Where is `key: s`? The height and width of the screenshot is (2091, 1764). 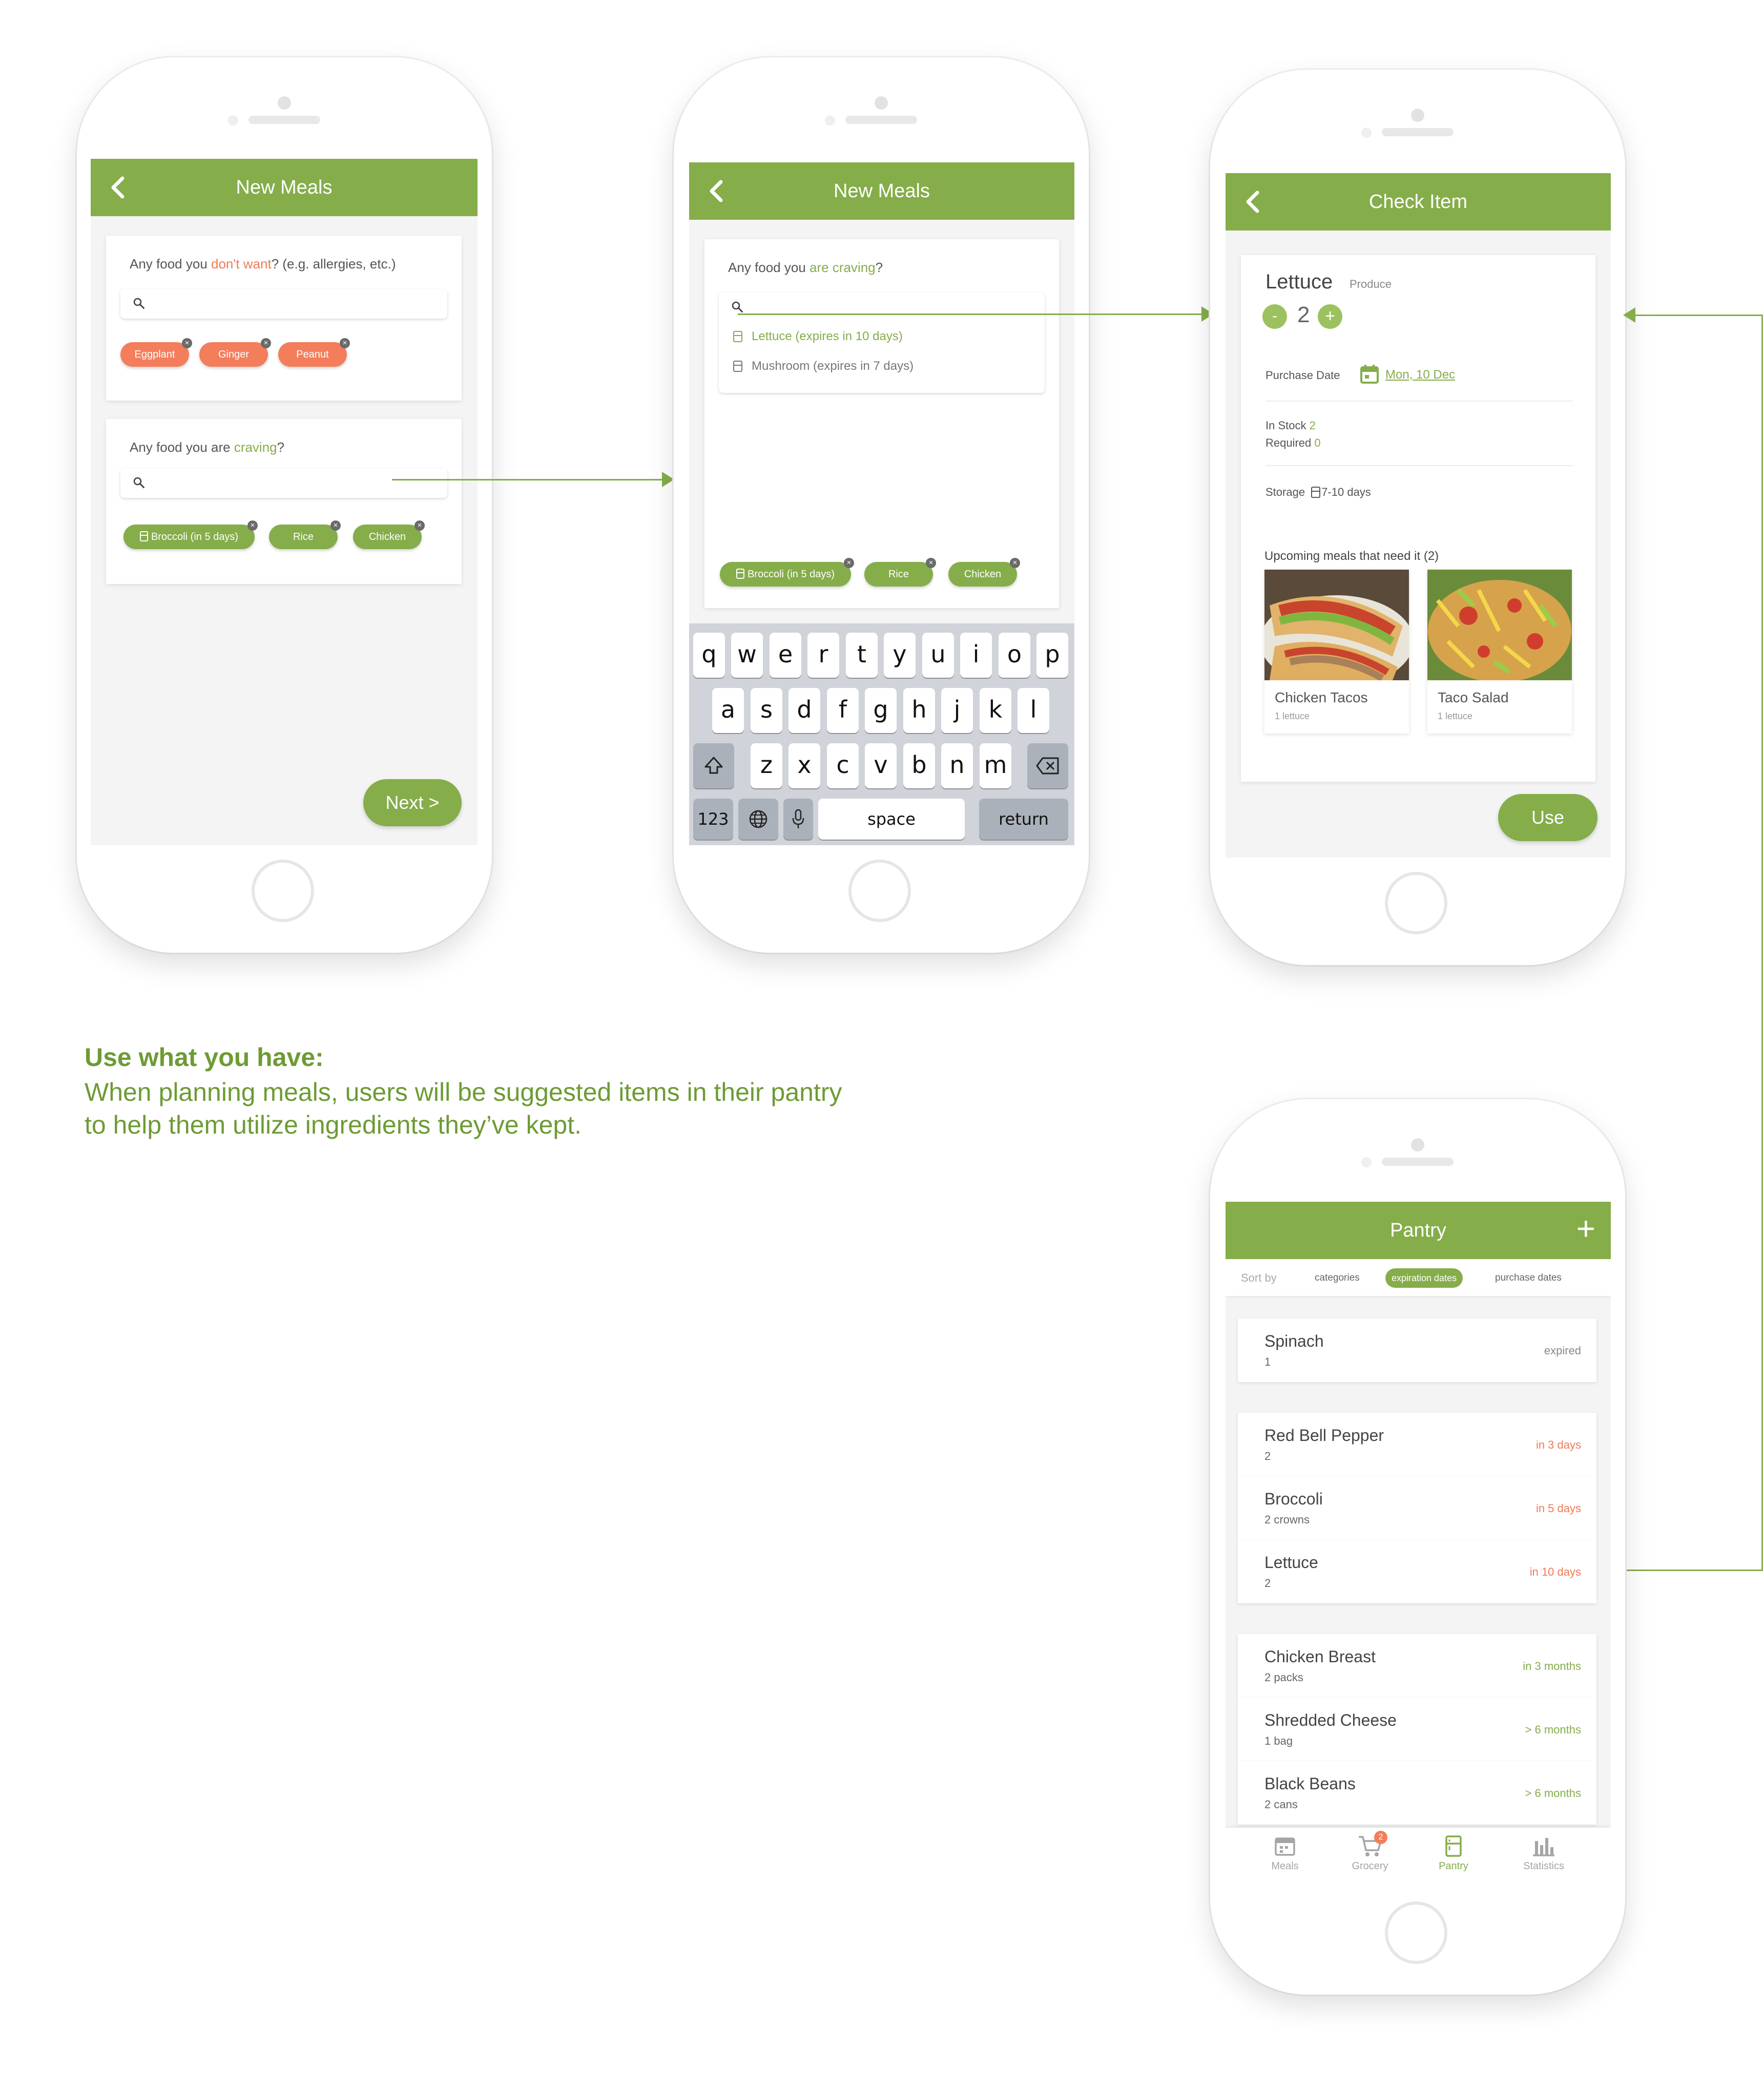 key: s is located at coordinates (766, 710).